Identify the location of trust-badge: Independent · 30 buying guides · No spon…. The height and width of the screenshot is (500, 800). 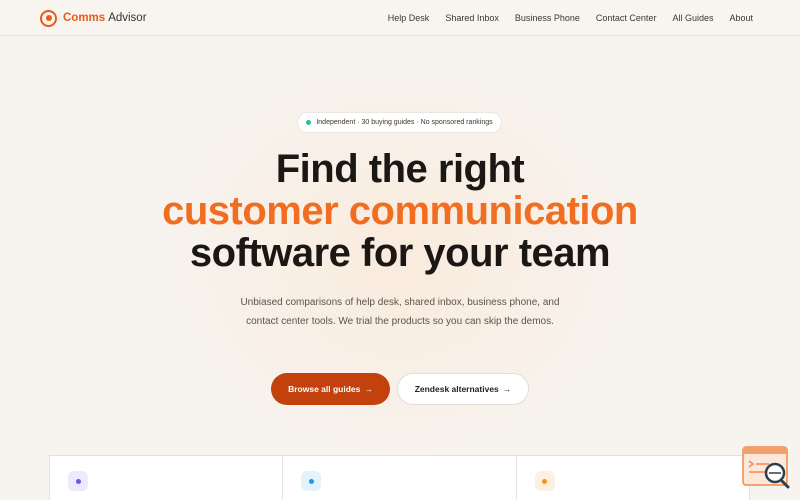
(399, 122).